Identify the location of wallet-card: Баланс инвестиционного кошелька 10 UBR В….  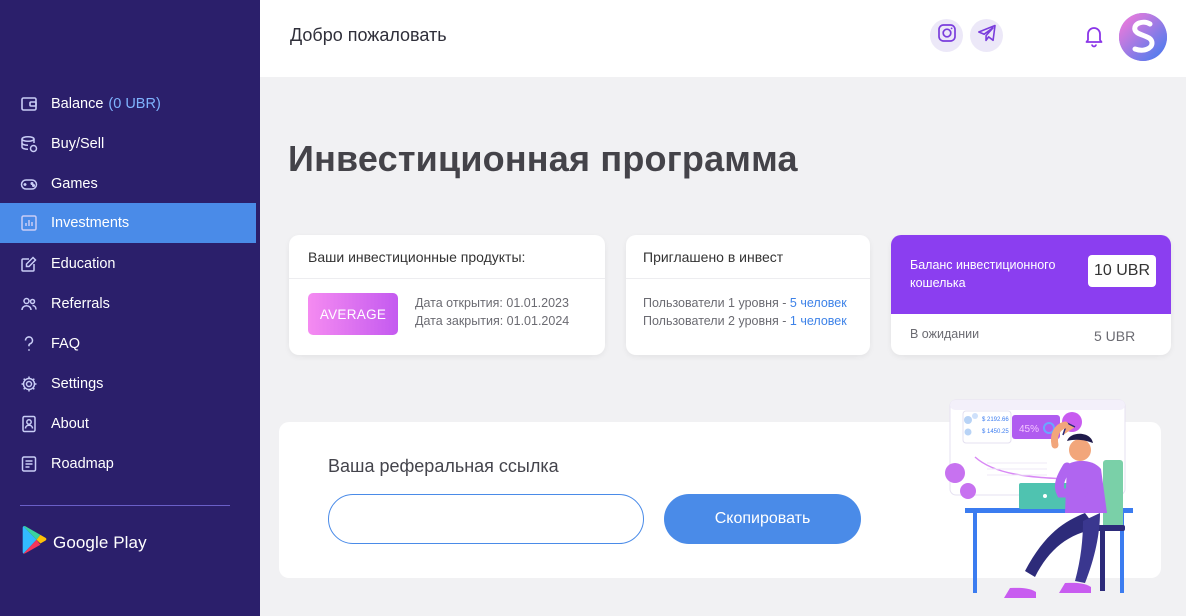
(1031, 295).